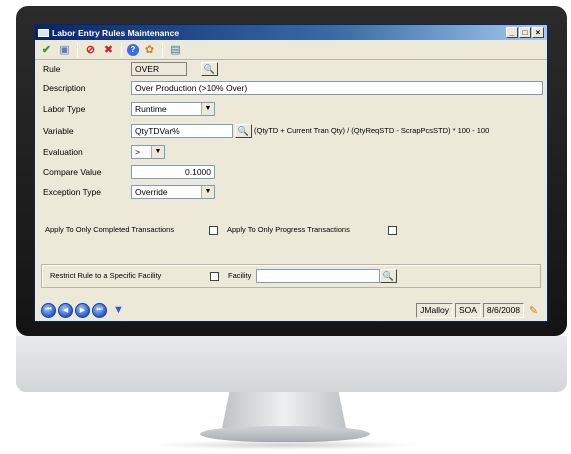 The height and width of the screenshot is (454, 571). I want to click on status-fields: JMalloy SOA 8/6/2008 ✎, so click(478, 310).